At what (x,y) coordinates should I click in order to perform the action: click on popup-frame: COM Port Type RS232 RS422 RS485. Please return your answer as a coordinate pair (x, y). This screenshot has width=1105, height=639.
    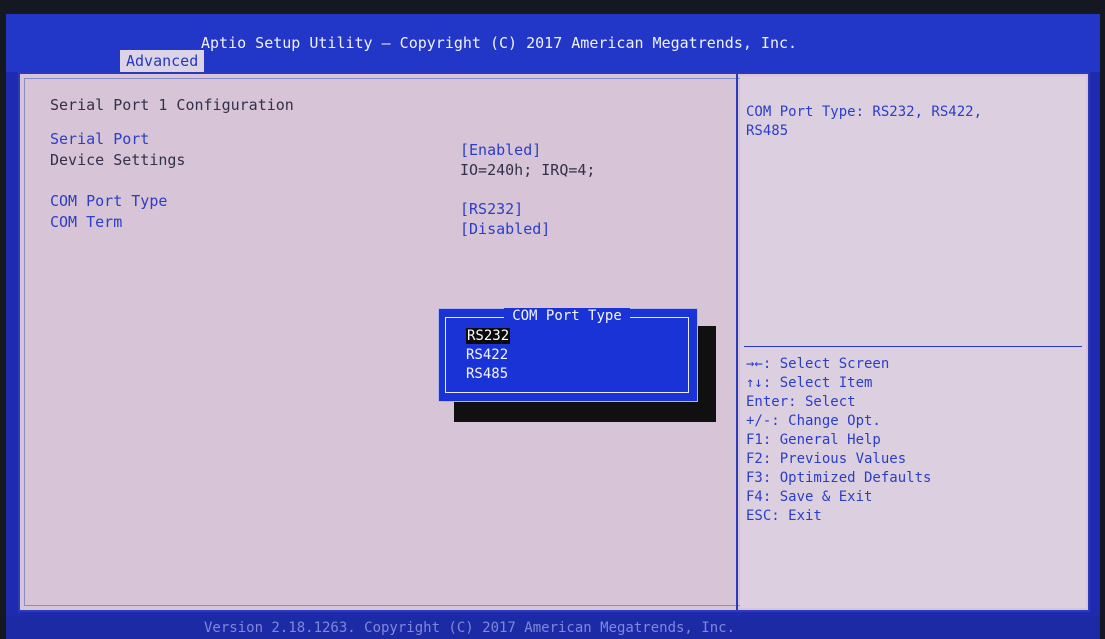
    Looking at the image, I should click on (567, 350).